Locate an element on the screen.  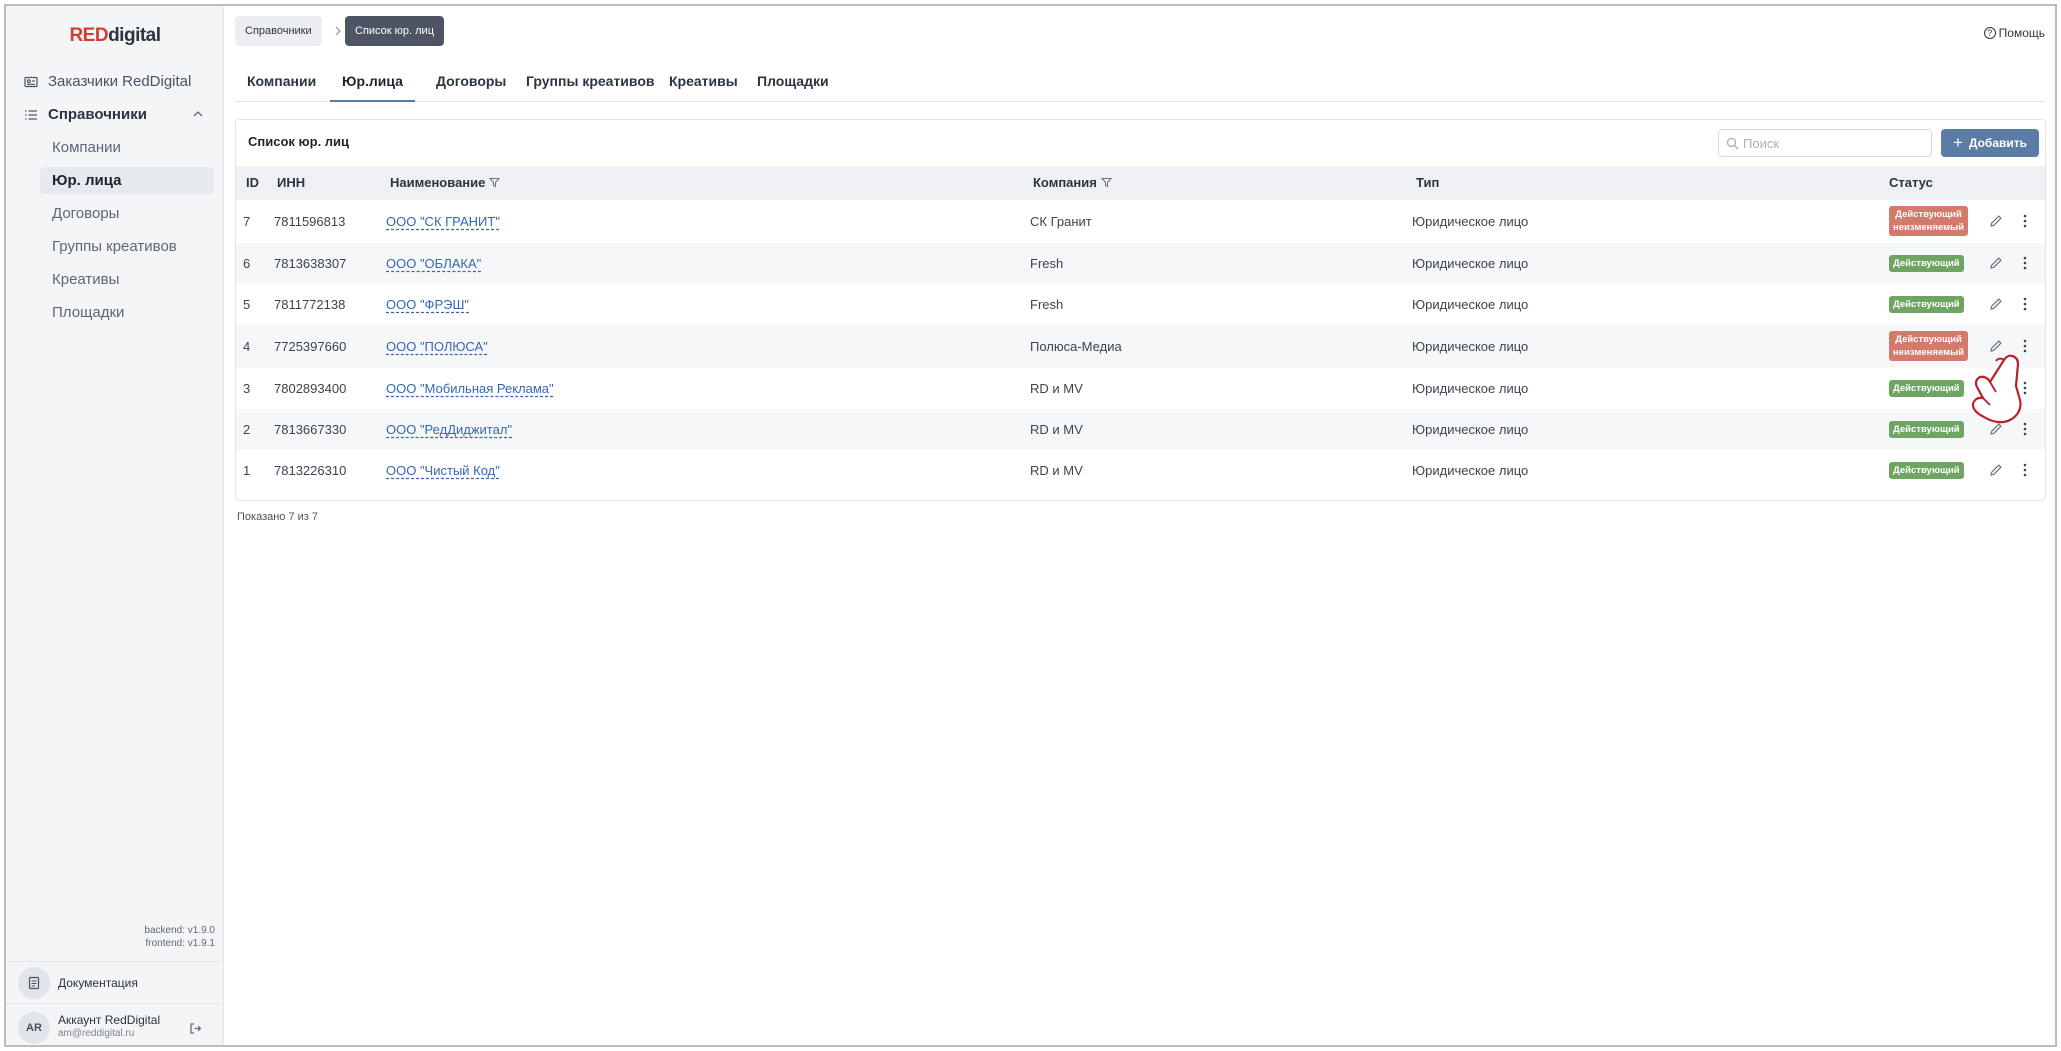
status-line: Действующий is located at coordinates (1928, 339).